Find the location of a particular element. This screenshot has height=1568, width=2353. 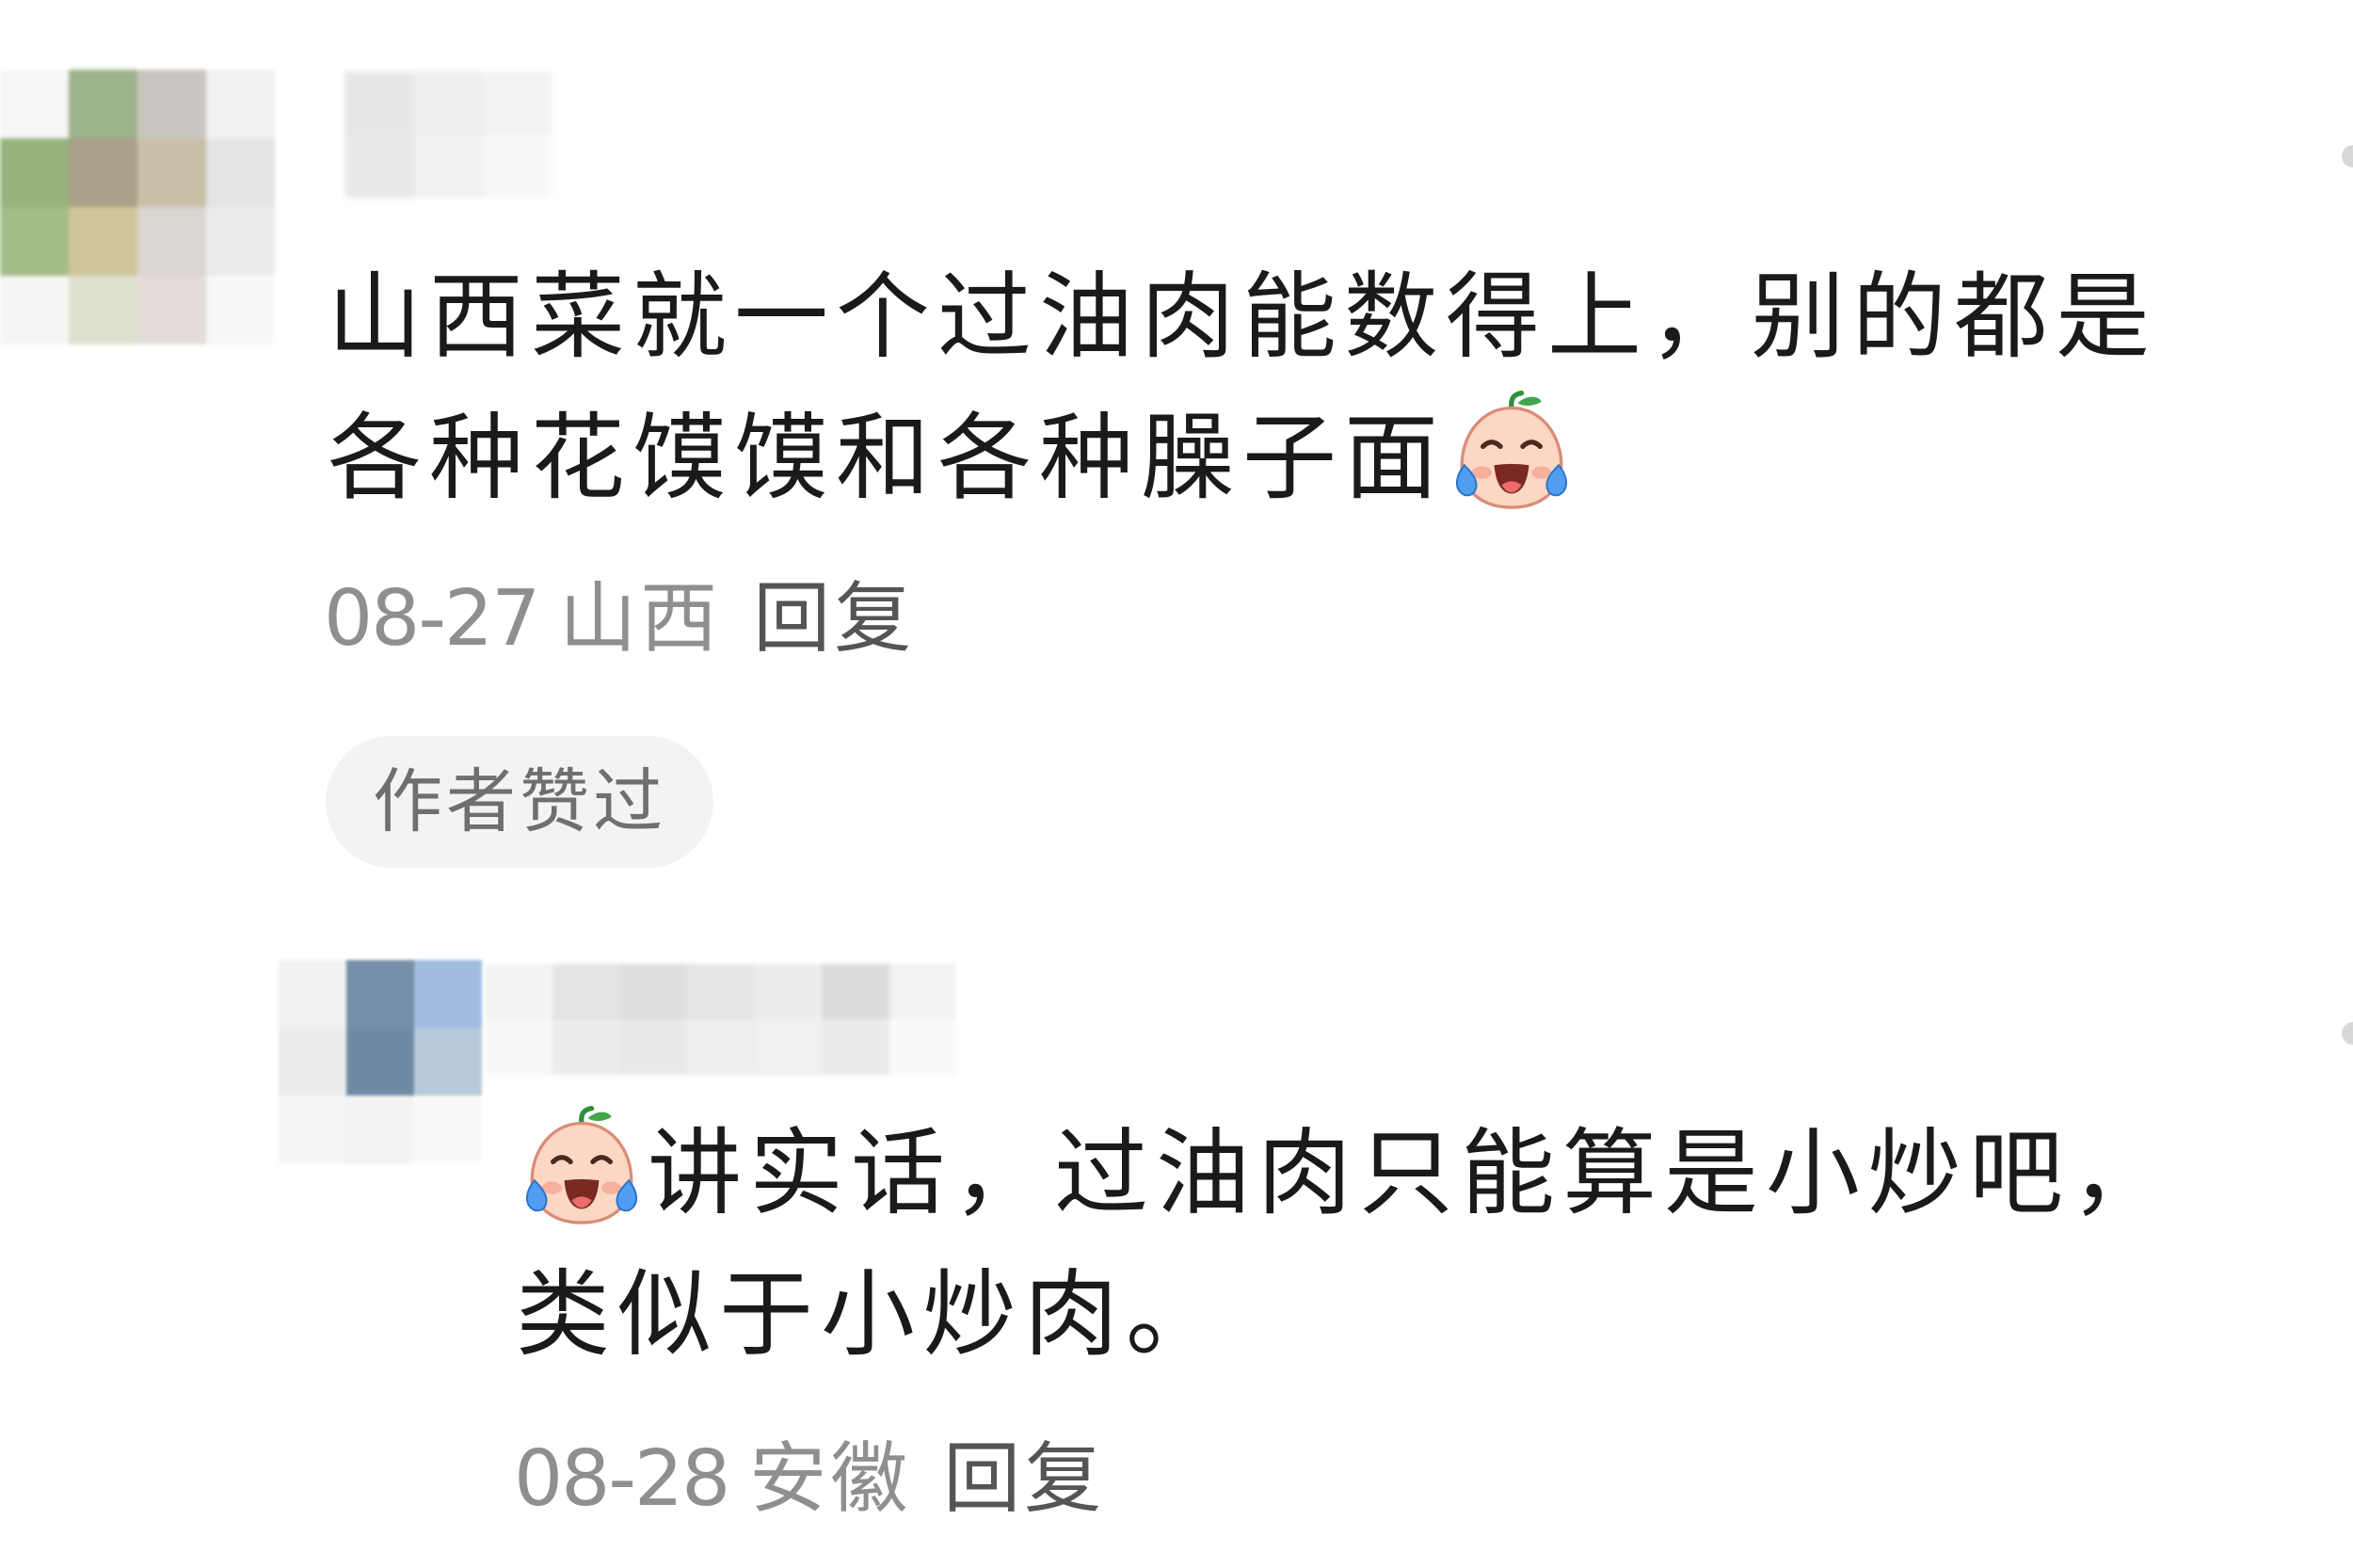

comment-text: 讲实话，过油肉只能算是小炒吧，类似于小炒肉。 is located at coordinates (1344, 1244).